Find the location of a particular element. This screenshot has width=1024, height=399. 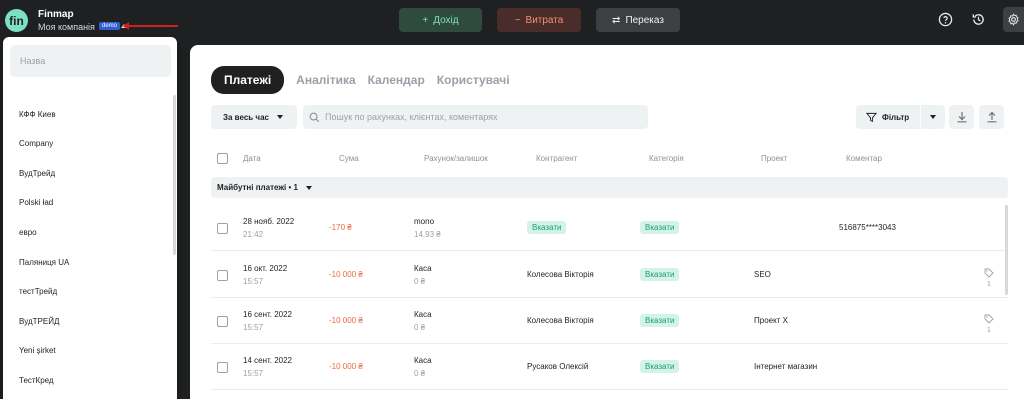

add-transfer-button: ⇄ Переказ is located at coordinates (638, 20).